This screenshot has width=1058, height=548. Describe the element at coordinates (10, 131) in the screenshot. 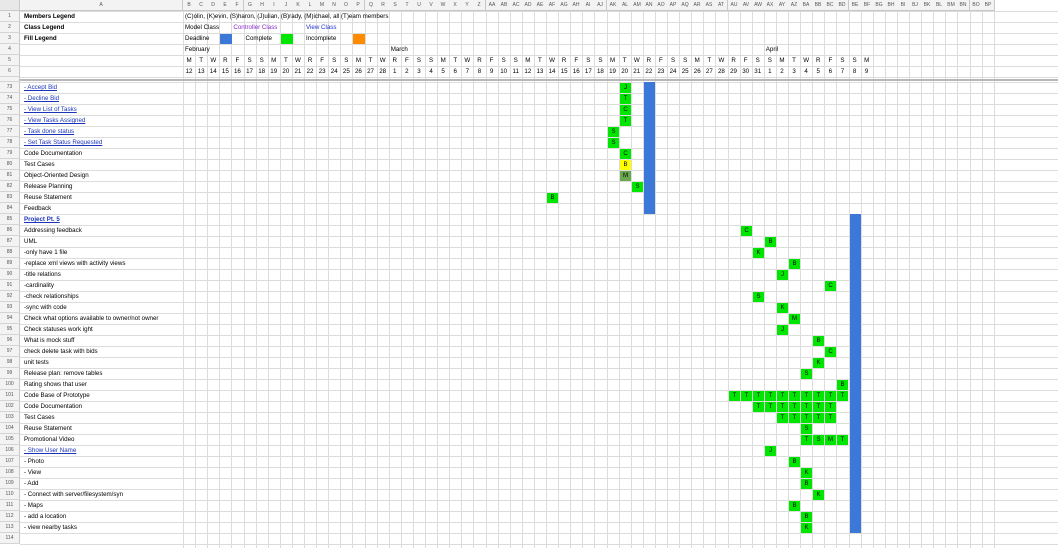

I see `row-header: 77` at that location.